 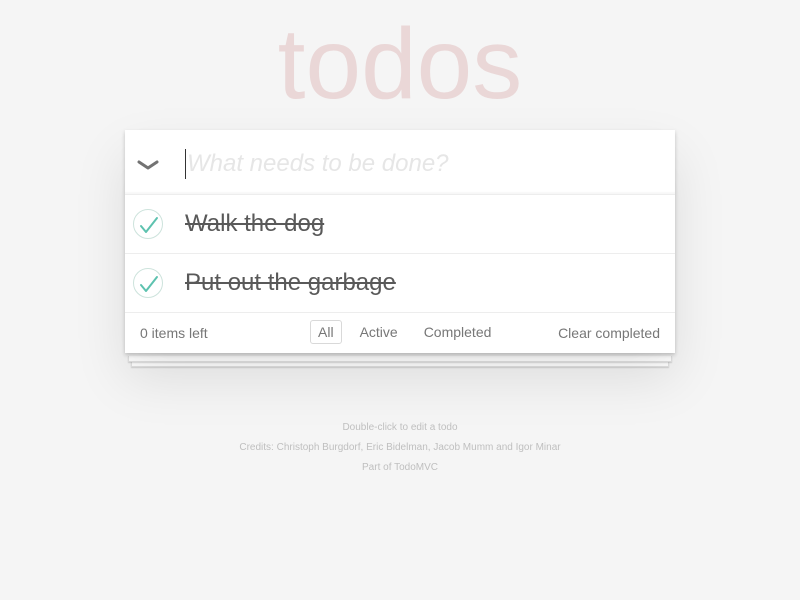 What do you see at coordinates (609, 333) in the screenshot?
I see `clear-completed-button: Clear completed` at bounding box center [609, 333].